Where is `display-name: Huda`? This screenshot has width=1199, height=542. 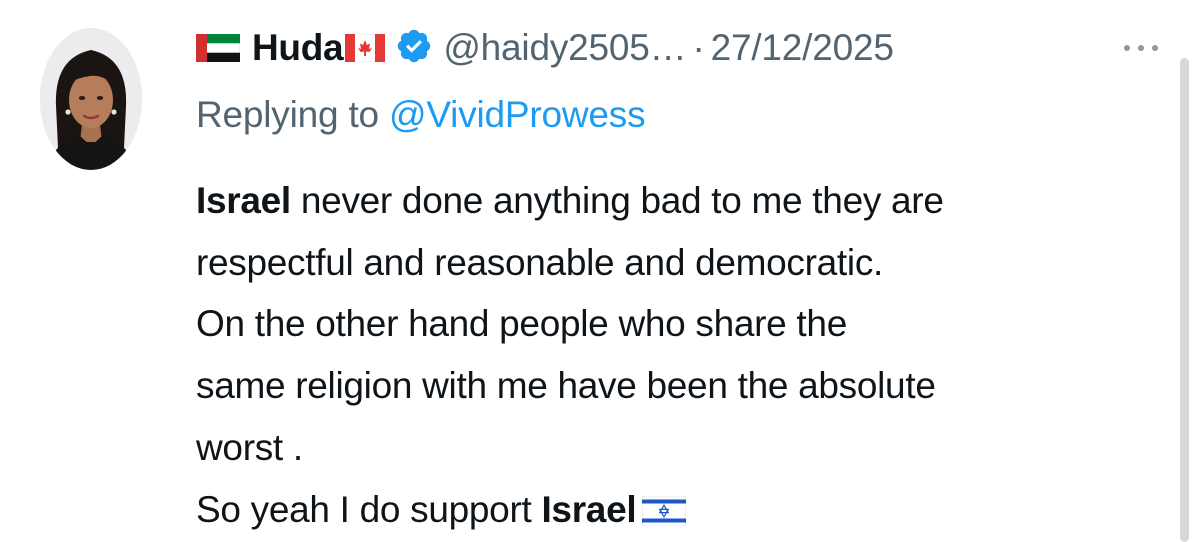 display-name: Huda is located at coordinates (298, 48).